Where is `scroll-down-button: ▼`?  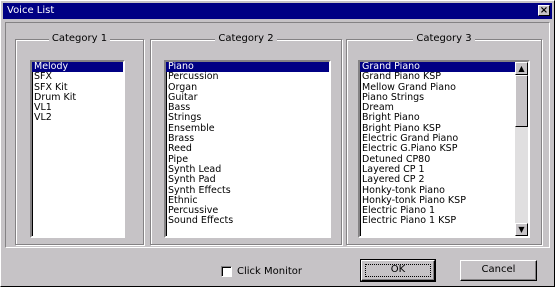 scroll-down-button: ▼ is located at coordinates (521, 229).